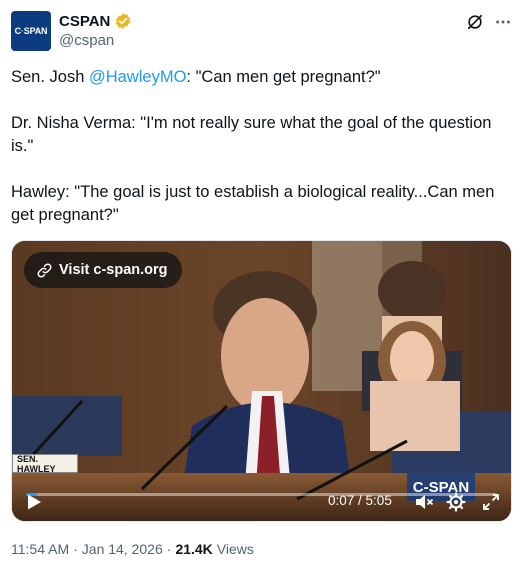 This screenshot has width=523, height=570. I want to click on video-time: 0:07 / 5:05, so click(360, 500).